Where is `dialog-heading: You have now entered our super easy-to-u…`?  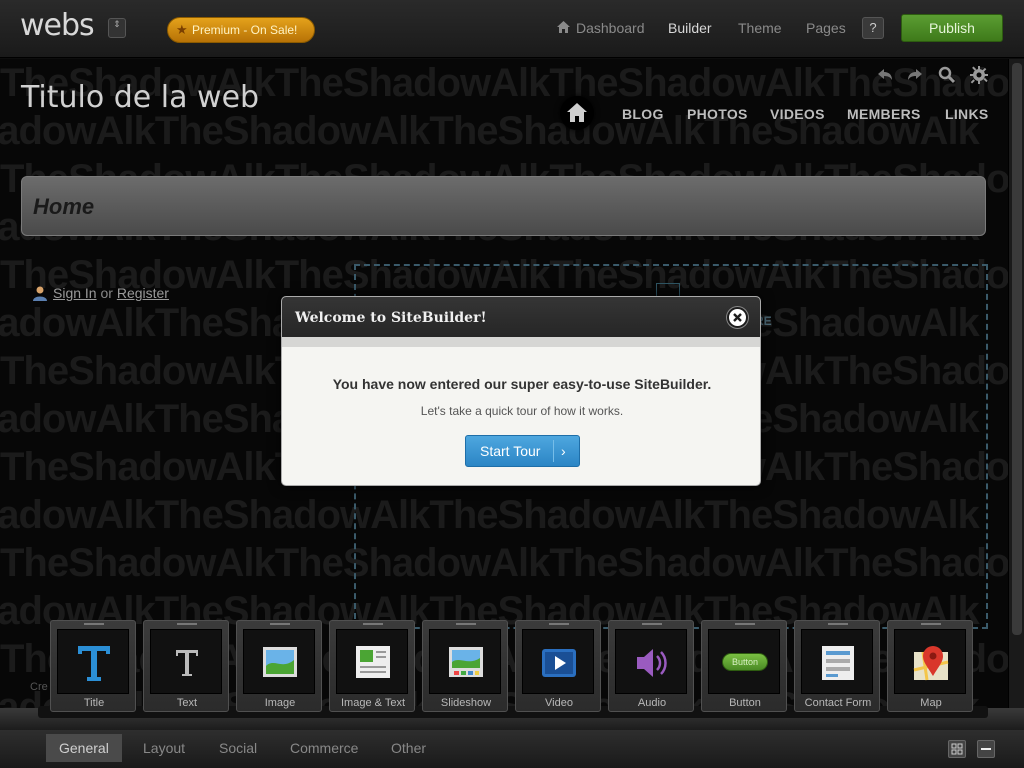
dialog-heading: You have now entered our super easy-to-u… is located at coordinates (522, 384).